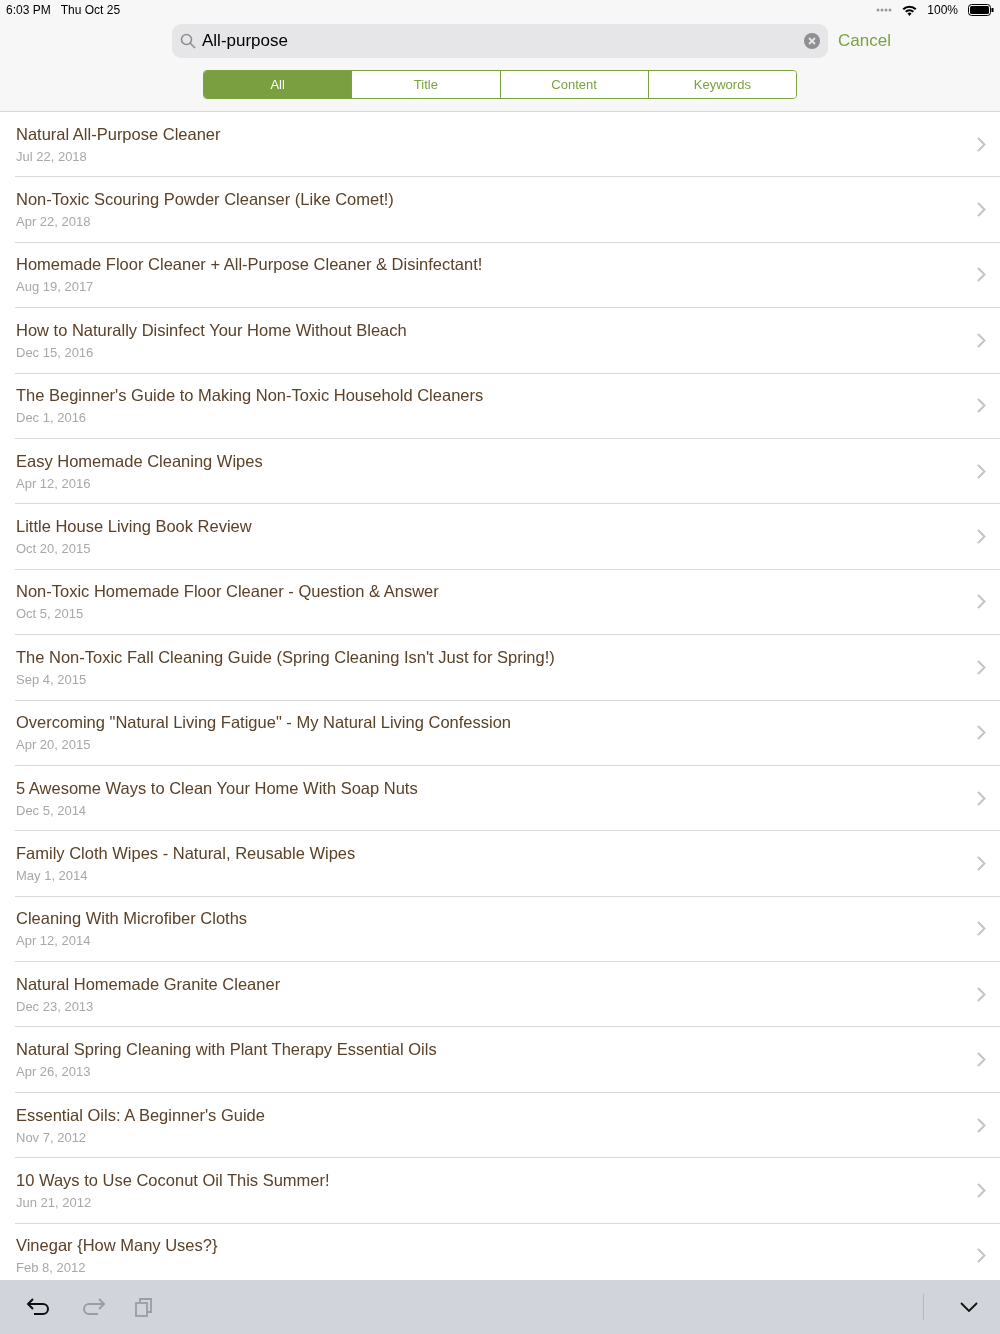 The width and height of the screenshot is (1000, 1334). Describe the element at coordinates (507, 471) in the screenshot. I see `result-row: Easy Homemade Cleaning Wipes Apr 12, 2016` at that location.